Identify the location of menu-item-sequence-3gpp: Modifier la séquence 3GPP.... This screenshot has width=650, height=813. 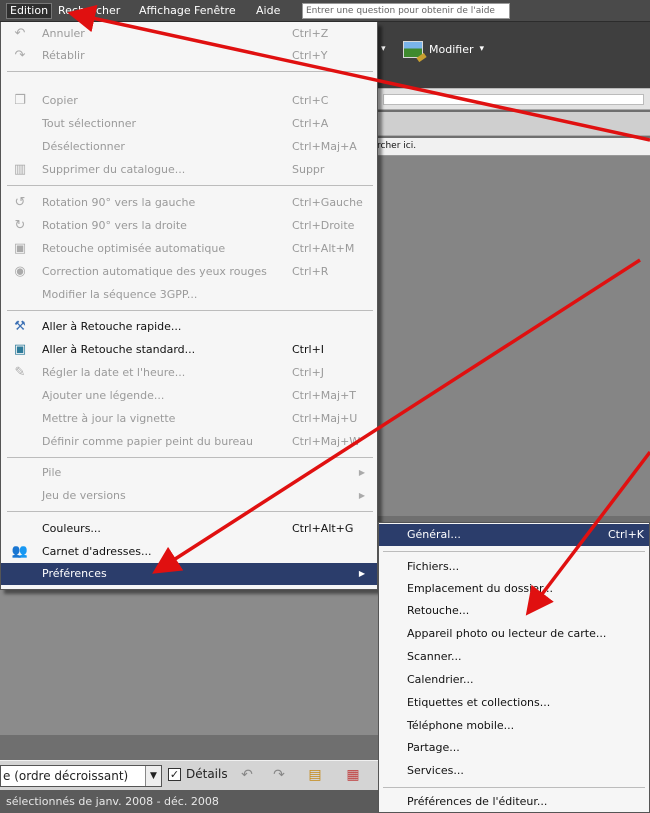
(189, 295).